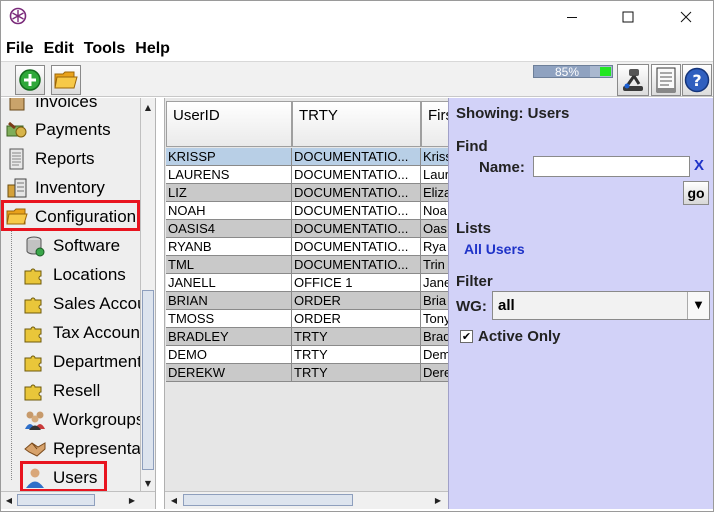  What do you see at coordinates (99, 419) in the screenshot?
I see `tree-item-label: Workgroups` at bounding box center [99, 419].